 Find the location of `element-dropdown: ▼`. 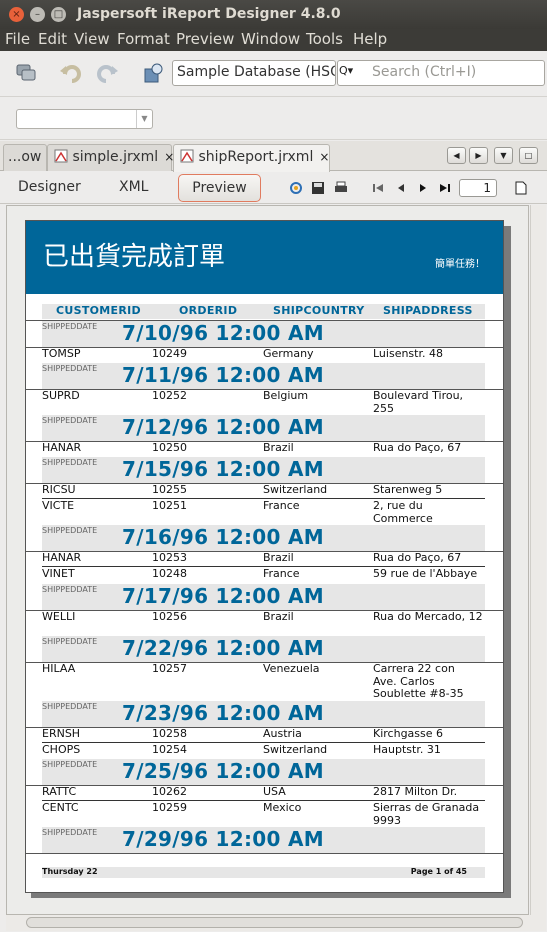

element-dropdown: ▼ is located at coordinates (84, 119).